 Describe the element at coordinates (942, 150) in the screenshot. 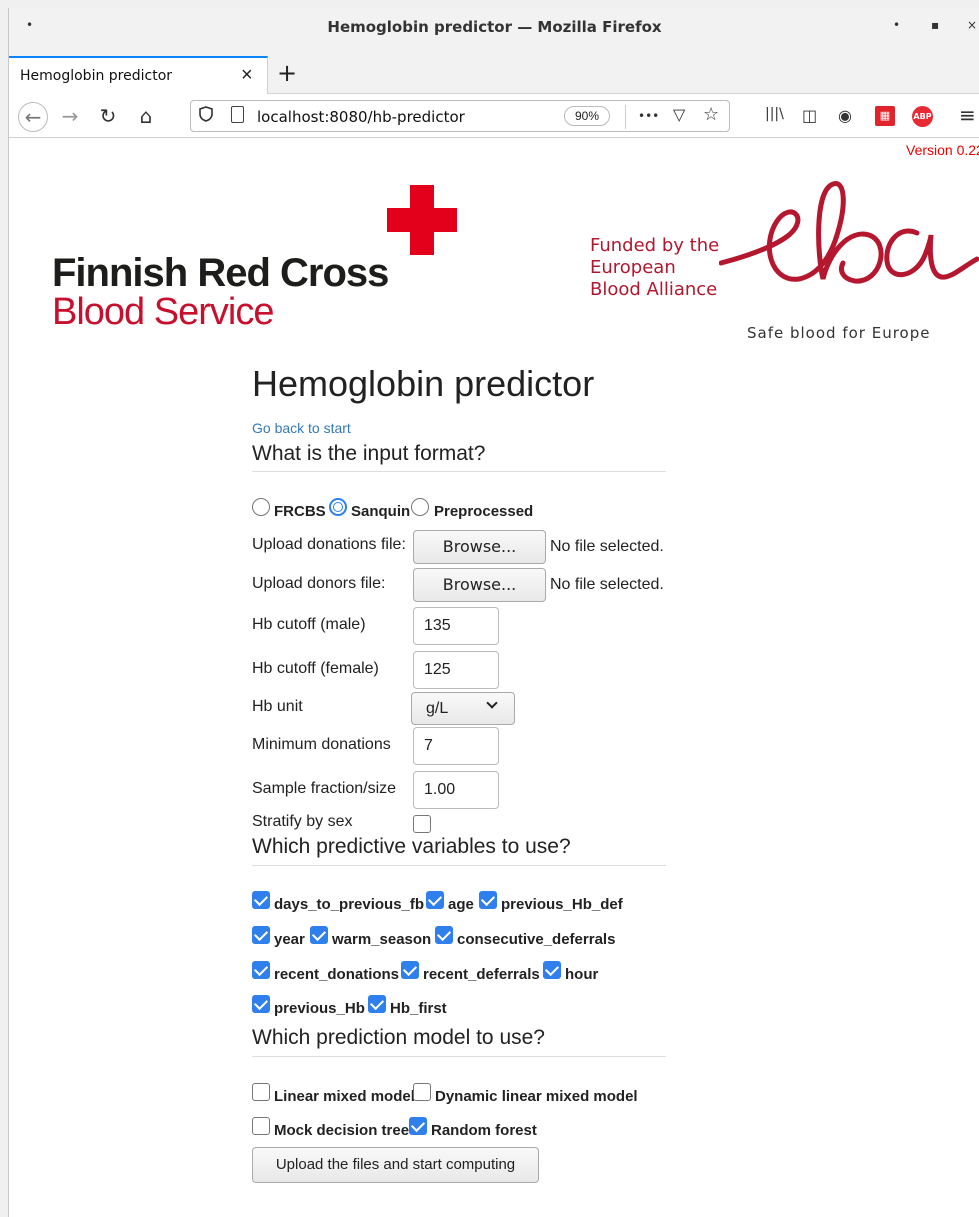

I see `version-label: Version 0.22` at that location.